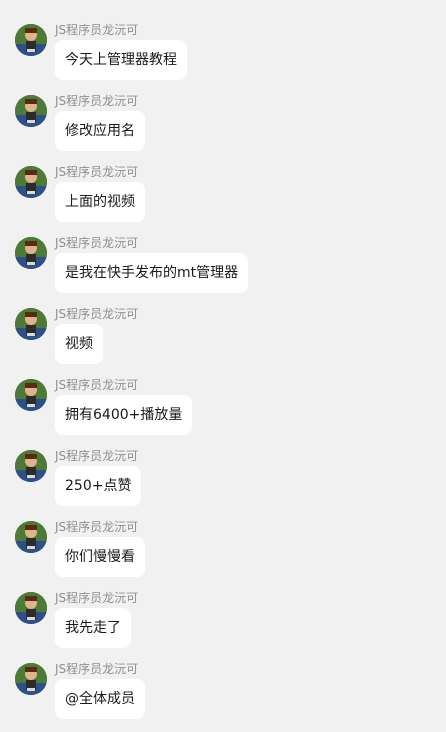  Describe the element at coordinates (79, 344) in the screenshot. I see `message-bubble: 视频` at that location.